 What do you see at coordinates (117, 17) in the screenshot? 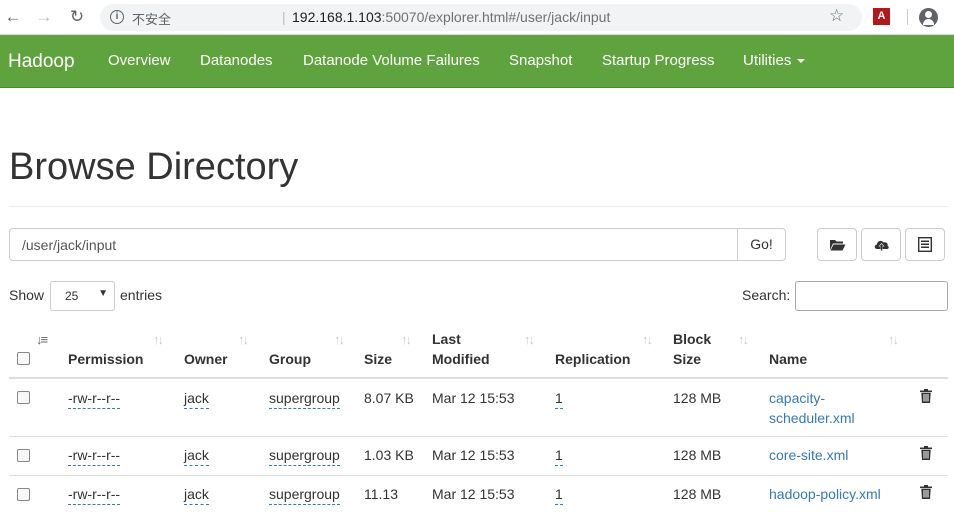
I see `info-icon: i` at bounding box center [117, 17].